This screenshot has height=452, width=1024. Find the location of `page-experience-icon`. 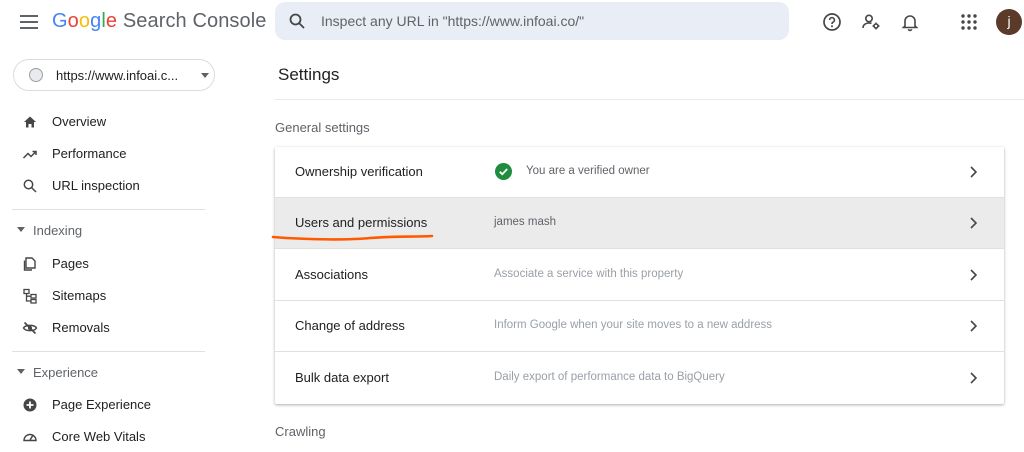

page-experience-icon is located at coordinates (30, 405).